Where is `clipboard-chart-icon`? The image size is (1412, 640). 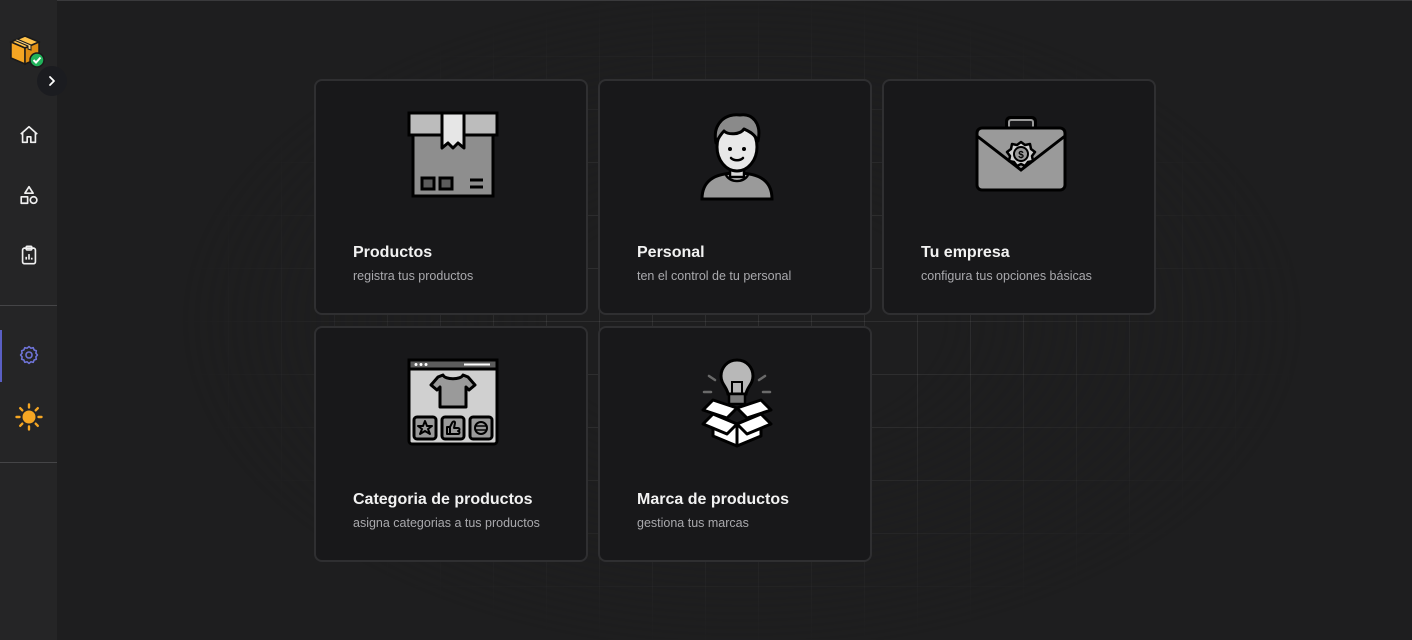
clipboard-chart-icon is located at coordinates (28, 255).